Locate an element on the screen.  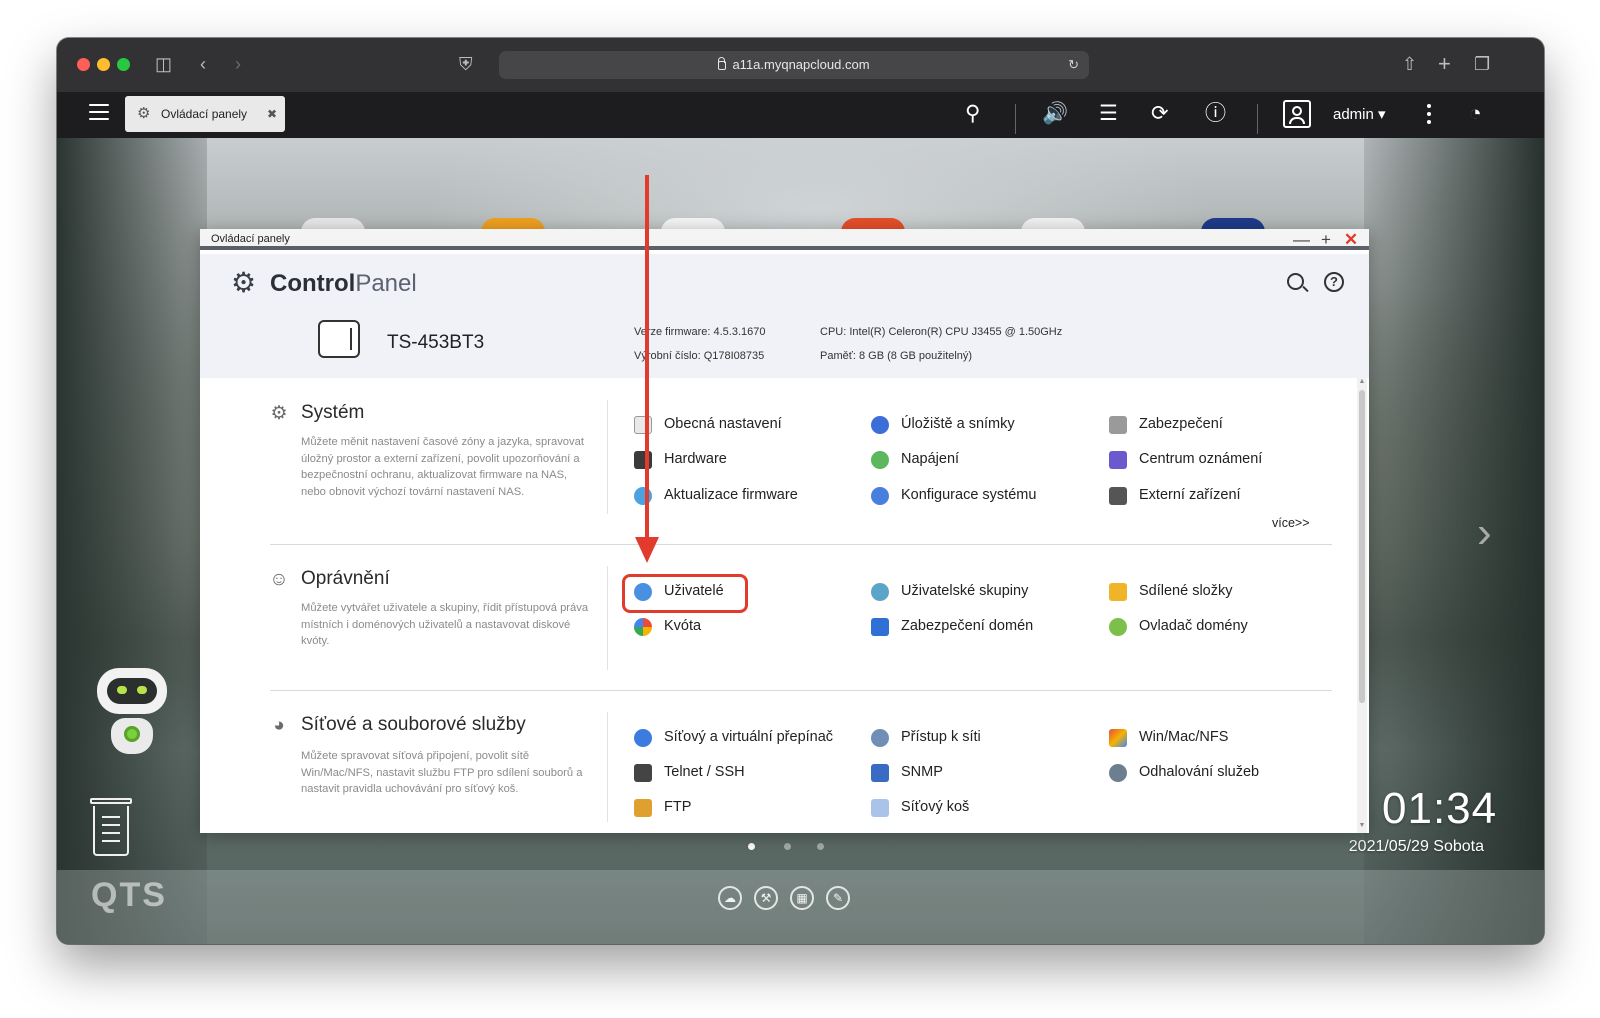
browser-toolbar: ◫ ‹ › ⛨ a11a.myqnapcloud.com ↻ ⇧ + ❐ is located at coordinates (800, 65).